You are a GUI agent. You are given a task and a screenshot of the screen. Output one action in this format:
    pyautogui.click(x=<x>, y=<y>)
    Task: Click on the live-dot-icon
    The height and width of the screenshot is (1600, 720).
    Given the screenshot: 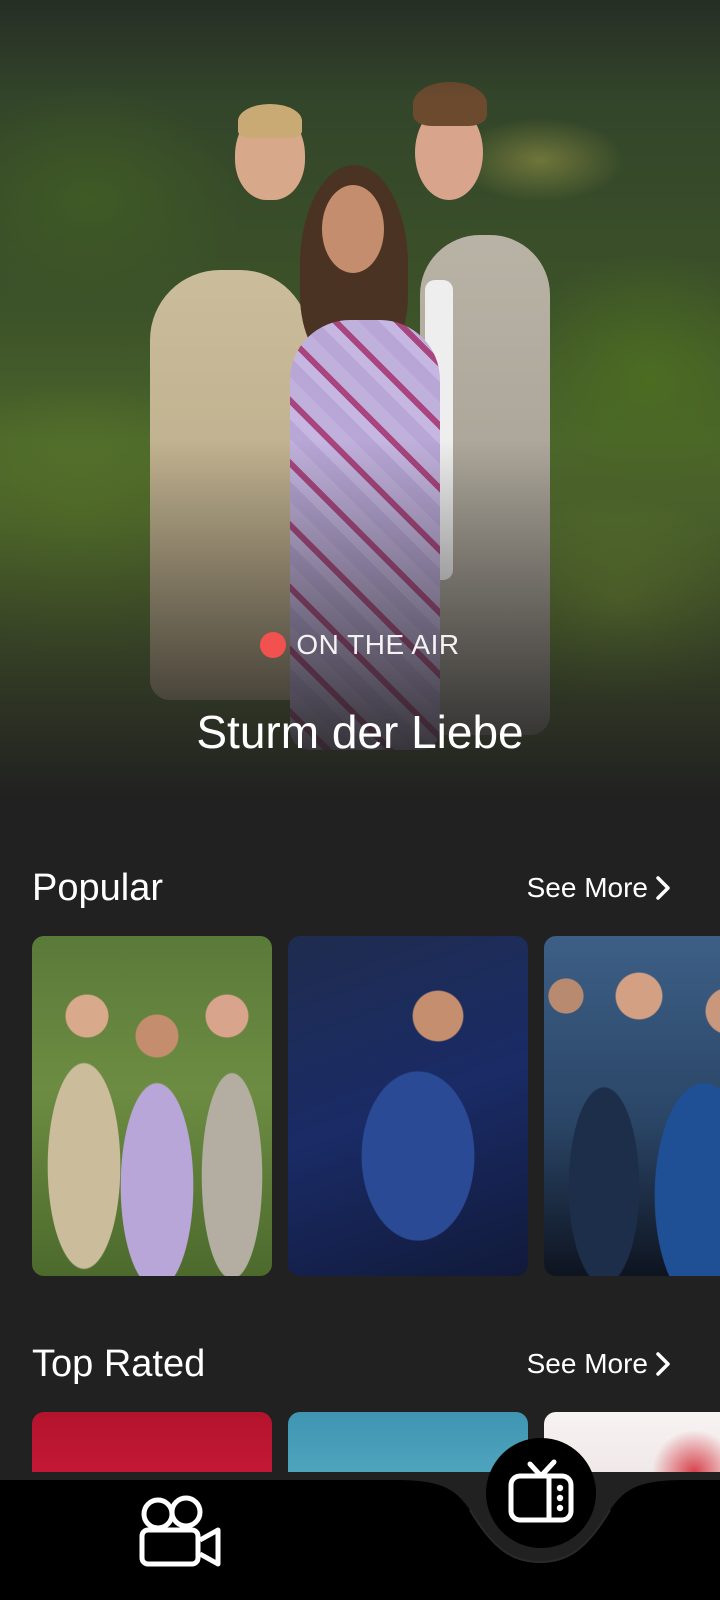 What is the action you would take?
    pyautogui.click(x=273, y=645)
    